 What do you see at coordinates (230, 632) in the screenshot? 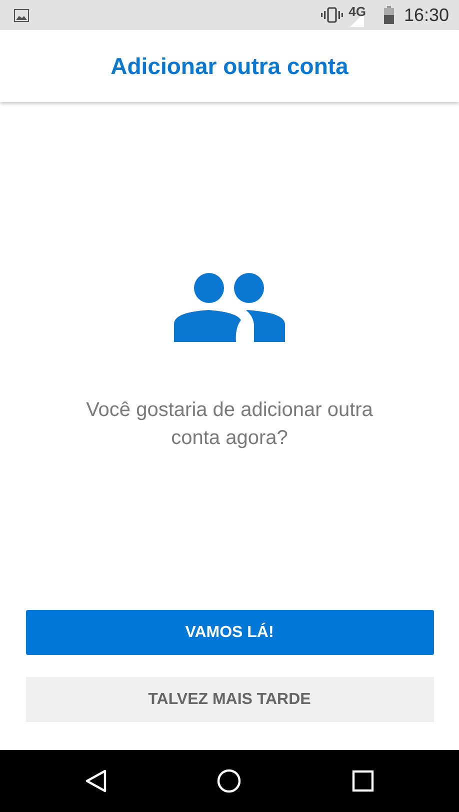
I see `continue-button: VAMOS LÁ!` at bounding box center [230, 632].